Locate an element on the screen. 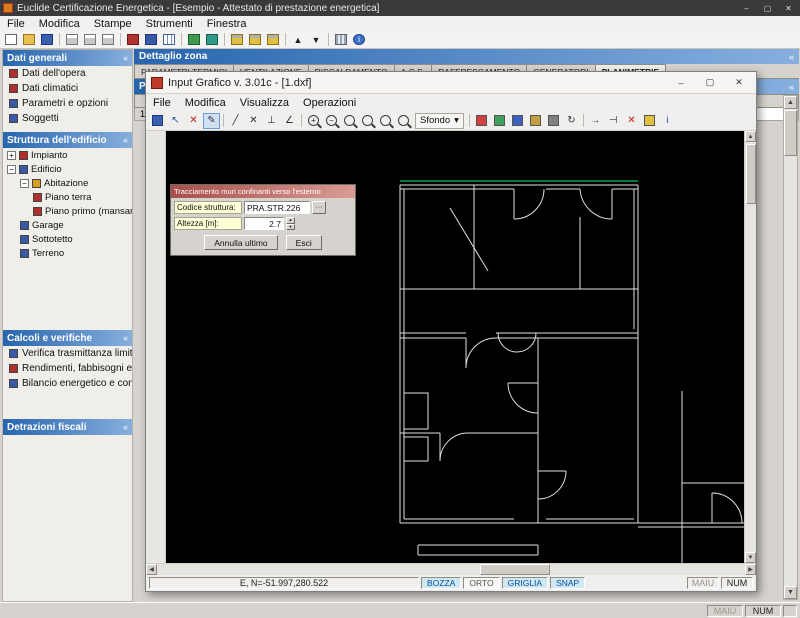 The image size is (800, 618). cad-info-icon: i is located at coordinates (667, 121).